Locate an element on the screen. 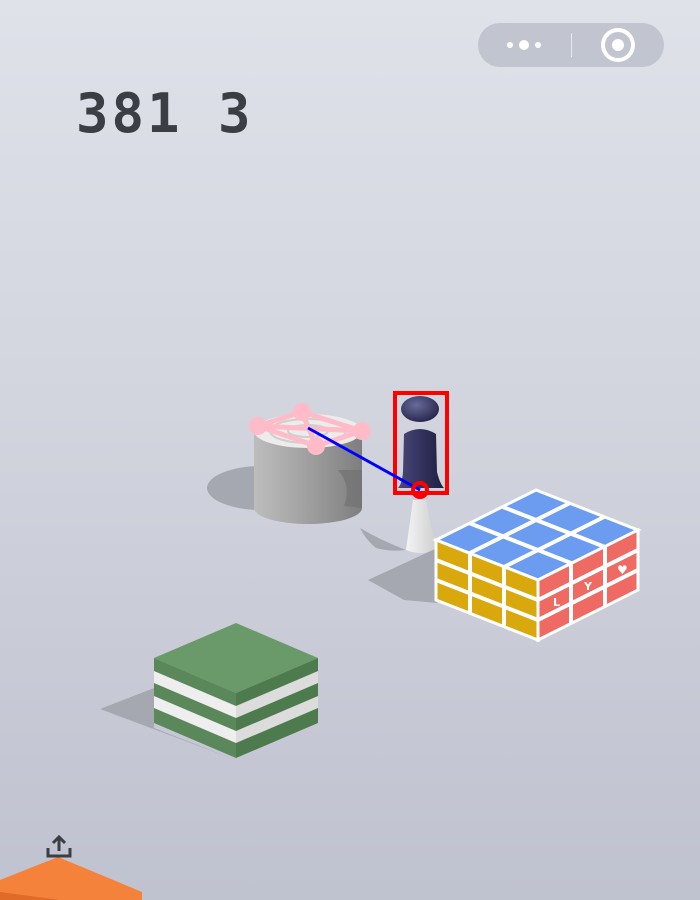  player-head is located at coordinates (420, 409).